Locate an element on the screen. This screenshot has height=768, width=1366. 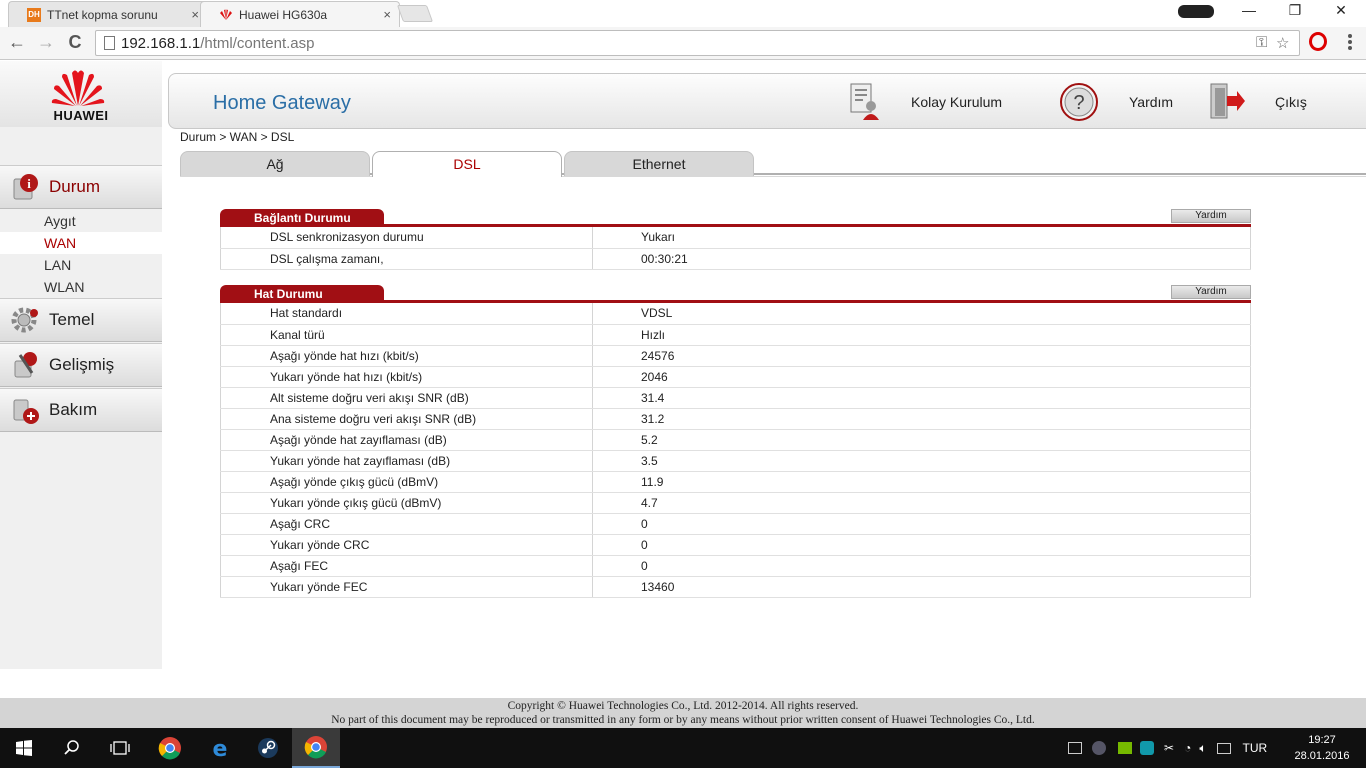
browser-tab-ttnet: DH TTnet kopma sorunu × is located at coordinates (108, 14).